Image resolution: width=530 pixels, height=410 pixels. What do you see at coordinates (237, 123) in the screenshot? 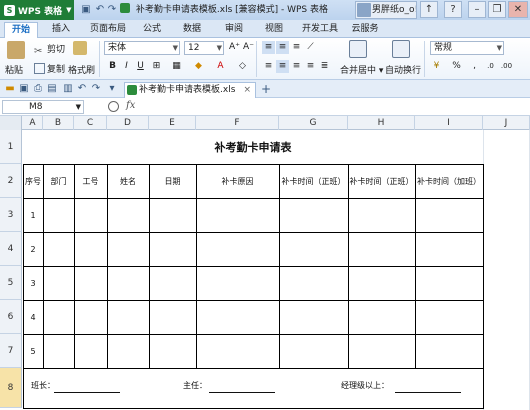
I see `column-header-f: F` at bounding box center [237, 123].